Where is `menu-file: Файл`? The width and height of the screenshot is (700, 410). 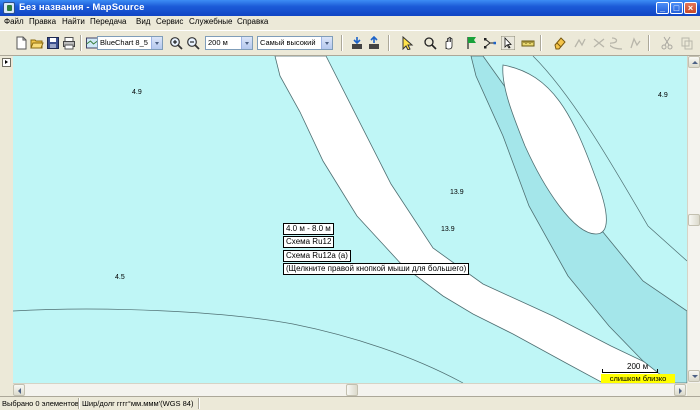 menu-file: Файл is located at coordinates (14, 21).